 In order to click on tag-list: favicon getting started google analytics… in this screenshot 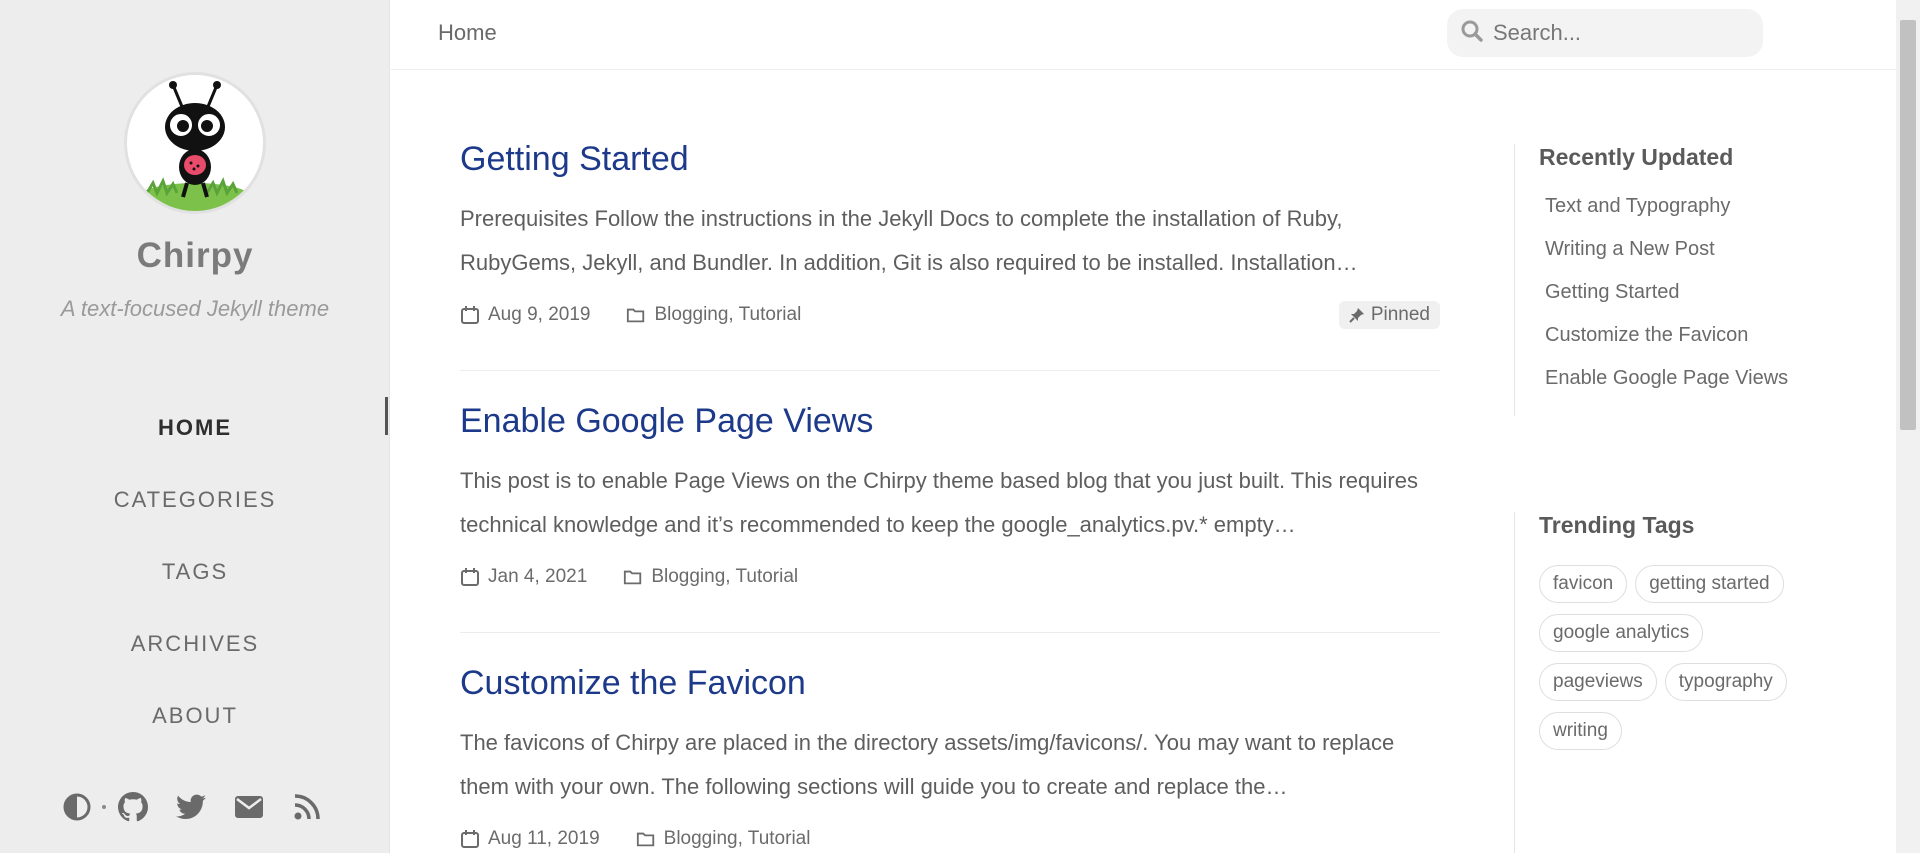, I will do `click(1679, 663)`.